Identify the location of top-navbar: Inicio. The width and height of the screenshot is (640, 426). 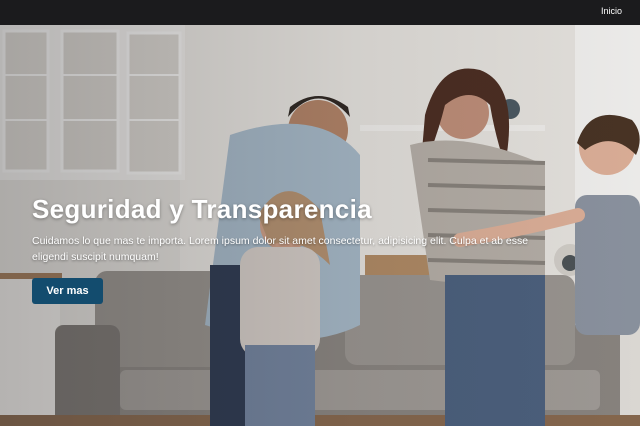
(320, 12).